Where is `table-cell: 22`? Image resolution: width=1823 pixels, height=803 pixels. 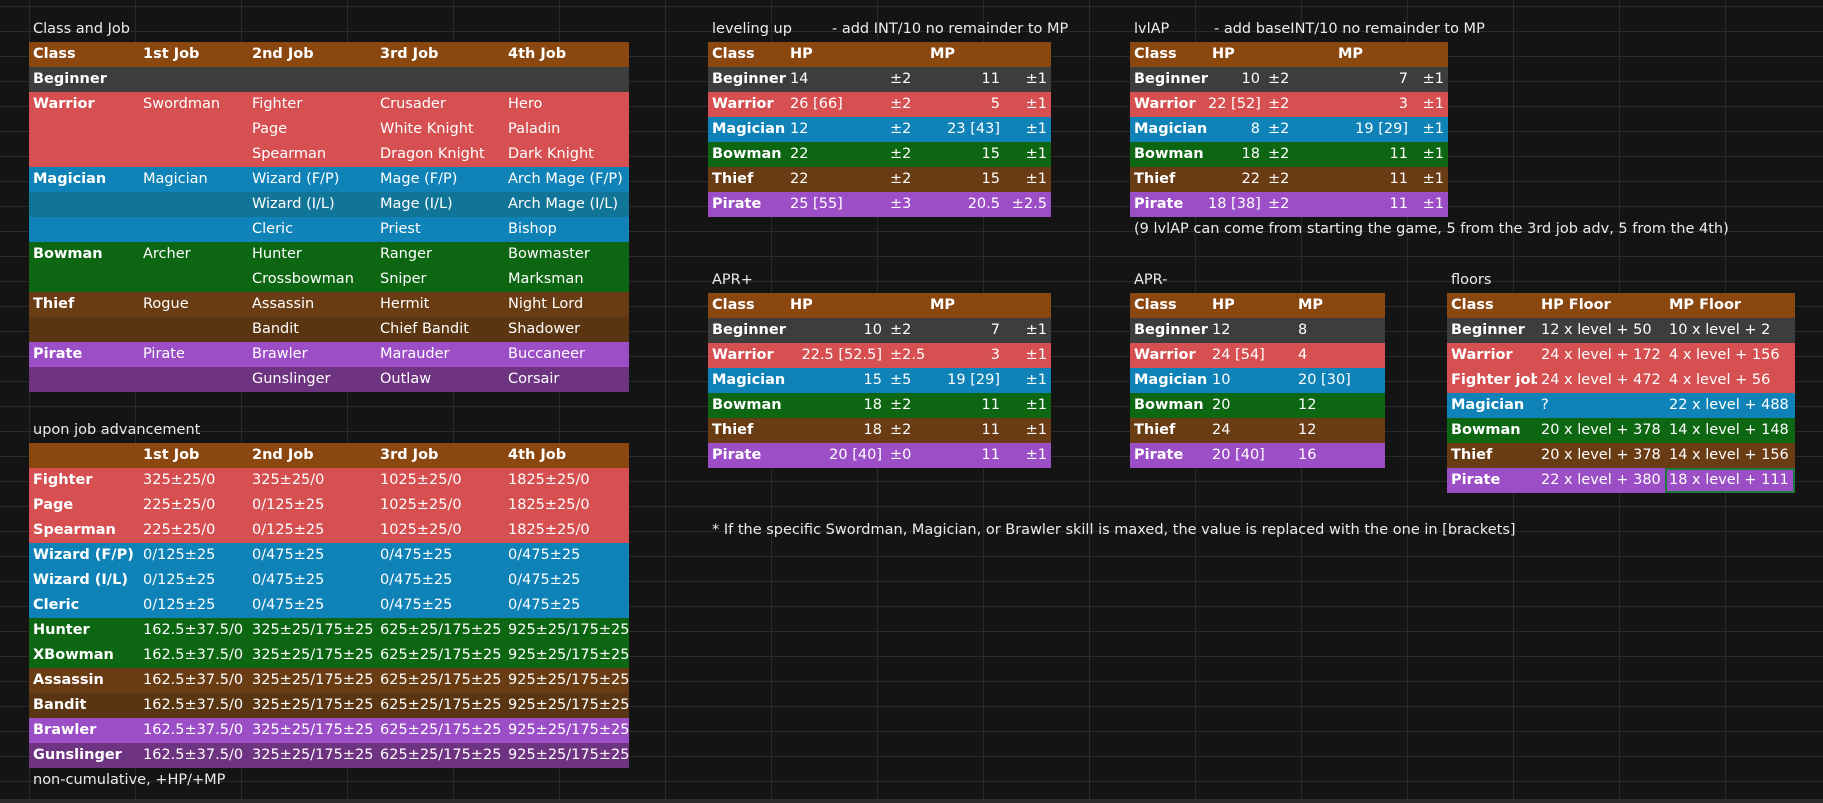 table-cell: 22 is located at coordinates (836, 154).